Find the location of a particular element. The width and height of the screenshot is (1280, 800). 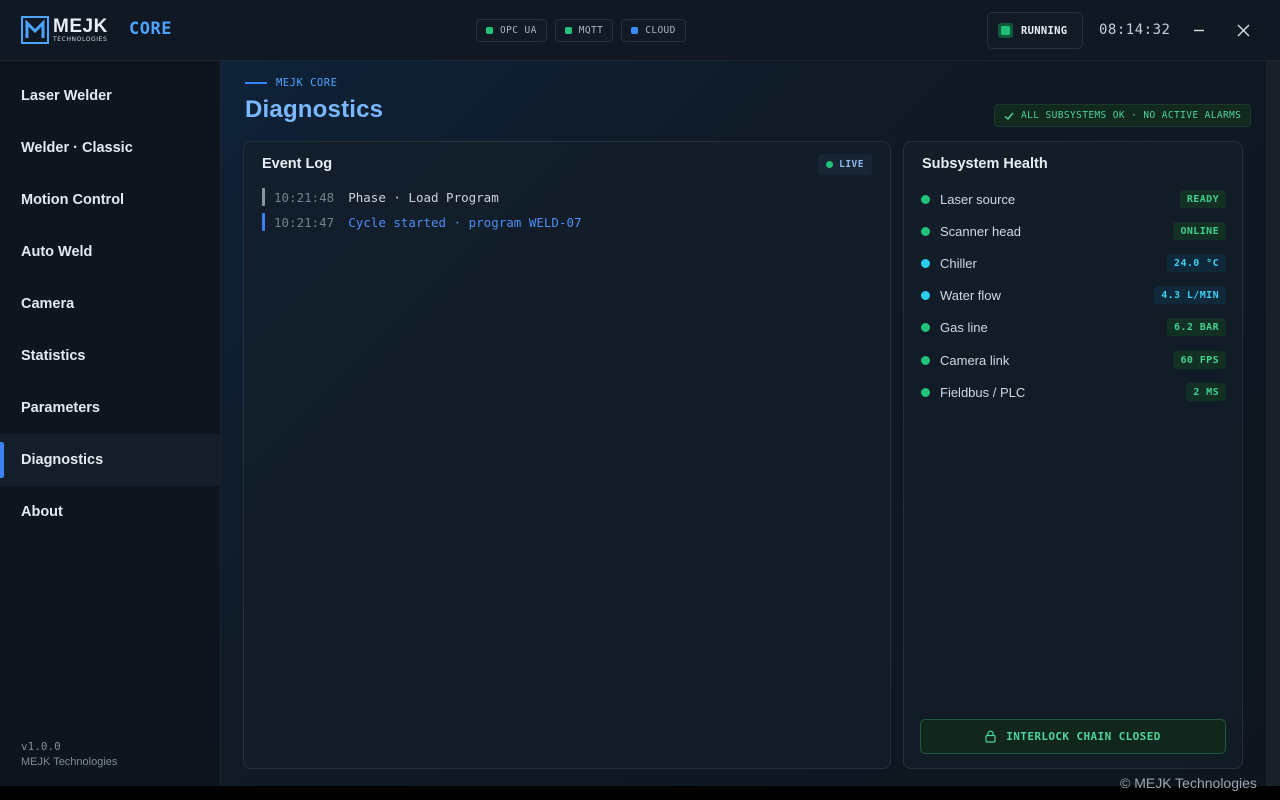

health-name: Scanner head is located at coordinates (980, 231).